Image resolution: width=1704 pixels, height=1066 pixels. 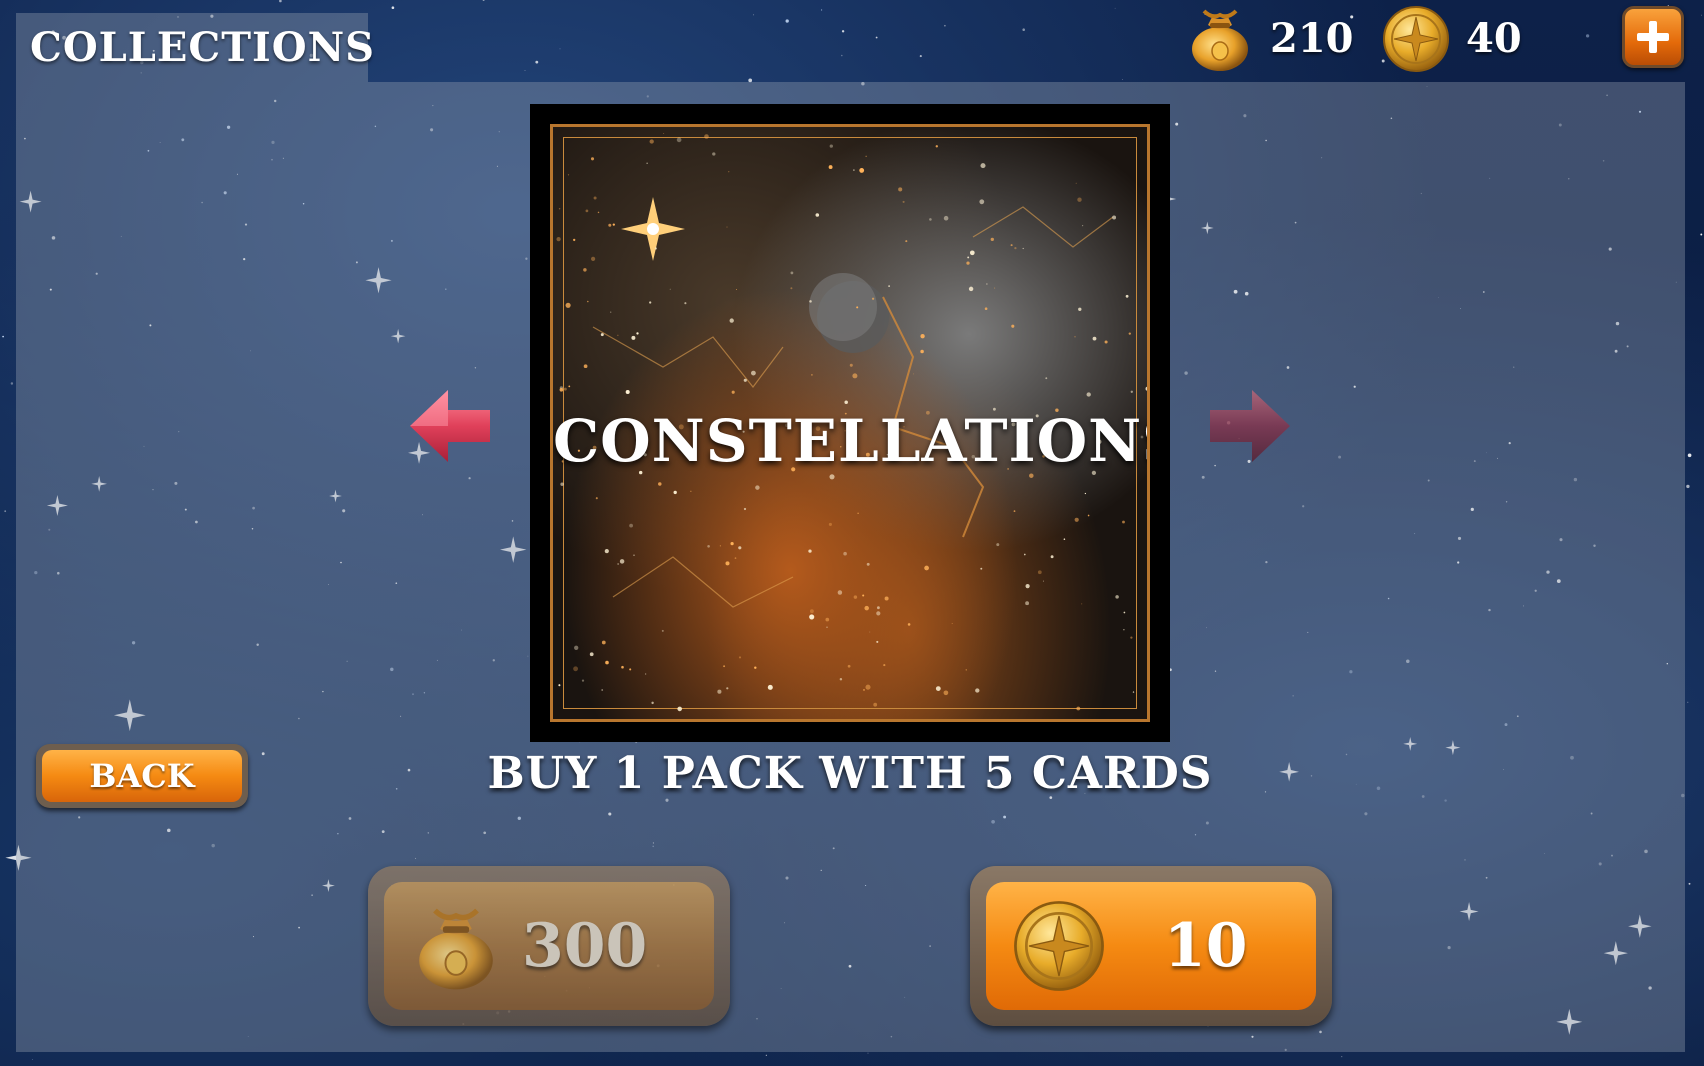 I want to click on plus-icon, so click(x=1653, y=37).